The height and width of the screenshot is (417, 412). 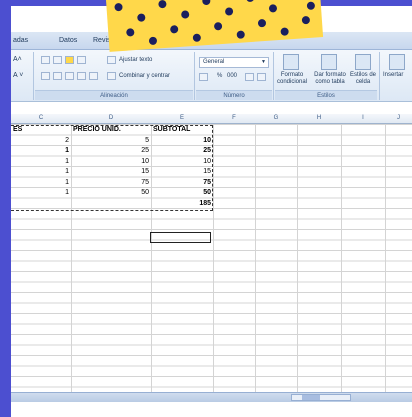 What do you see at coordinates (232, 76) in the screenshot?
I see `thousands-button: 000` at bounding box center [232, 76].